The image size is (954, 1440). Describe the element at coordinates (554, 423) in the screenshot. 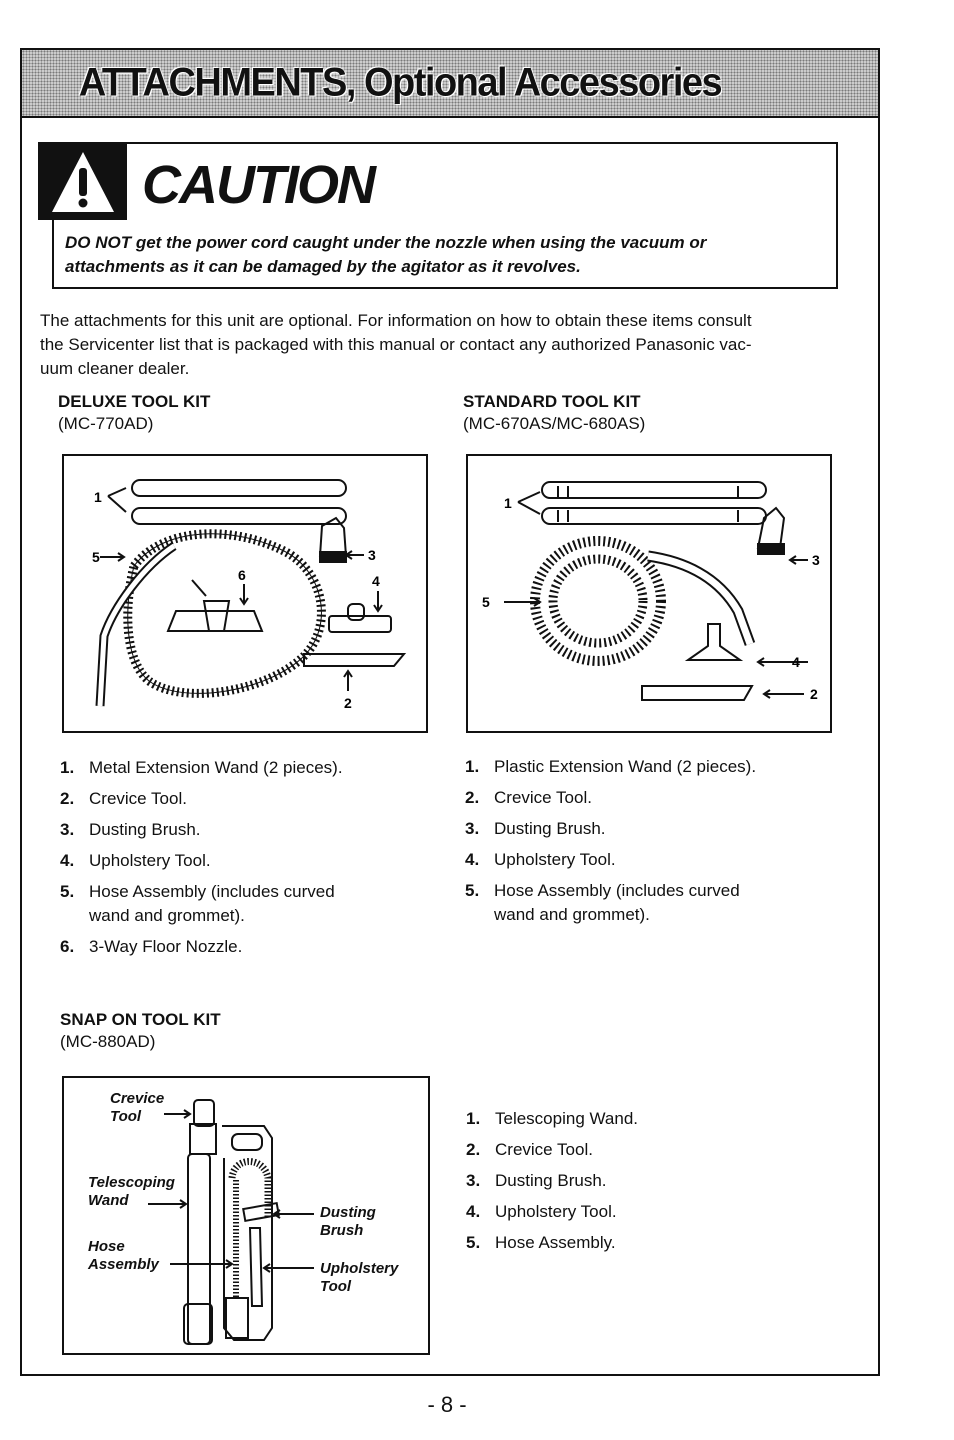

I see `kit-model: (MC-670AS/MC-680AS)` at that location.